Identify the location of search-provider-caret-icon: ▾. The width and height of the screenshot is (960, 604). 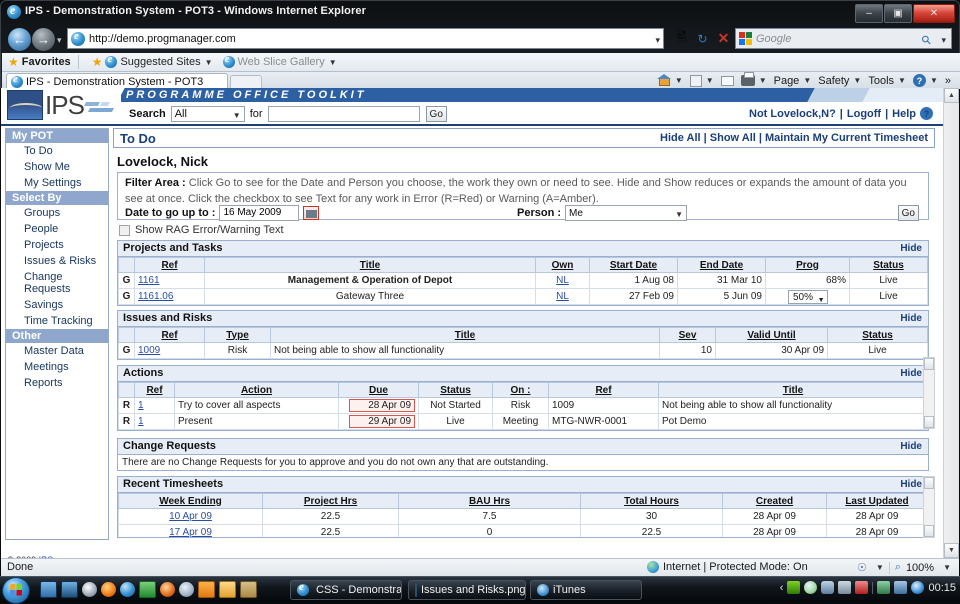
(943, 40).